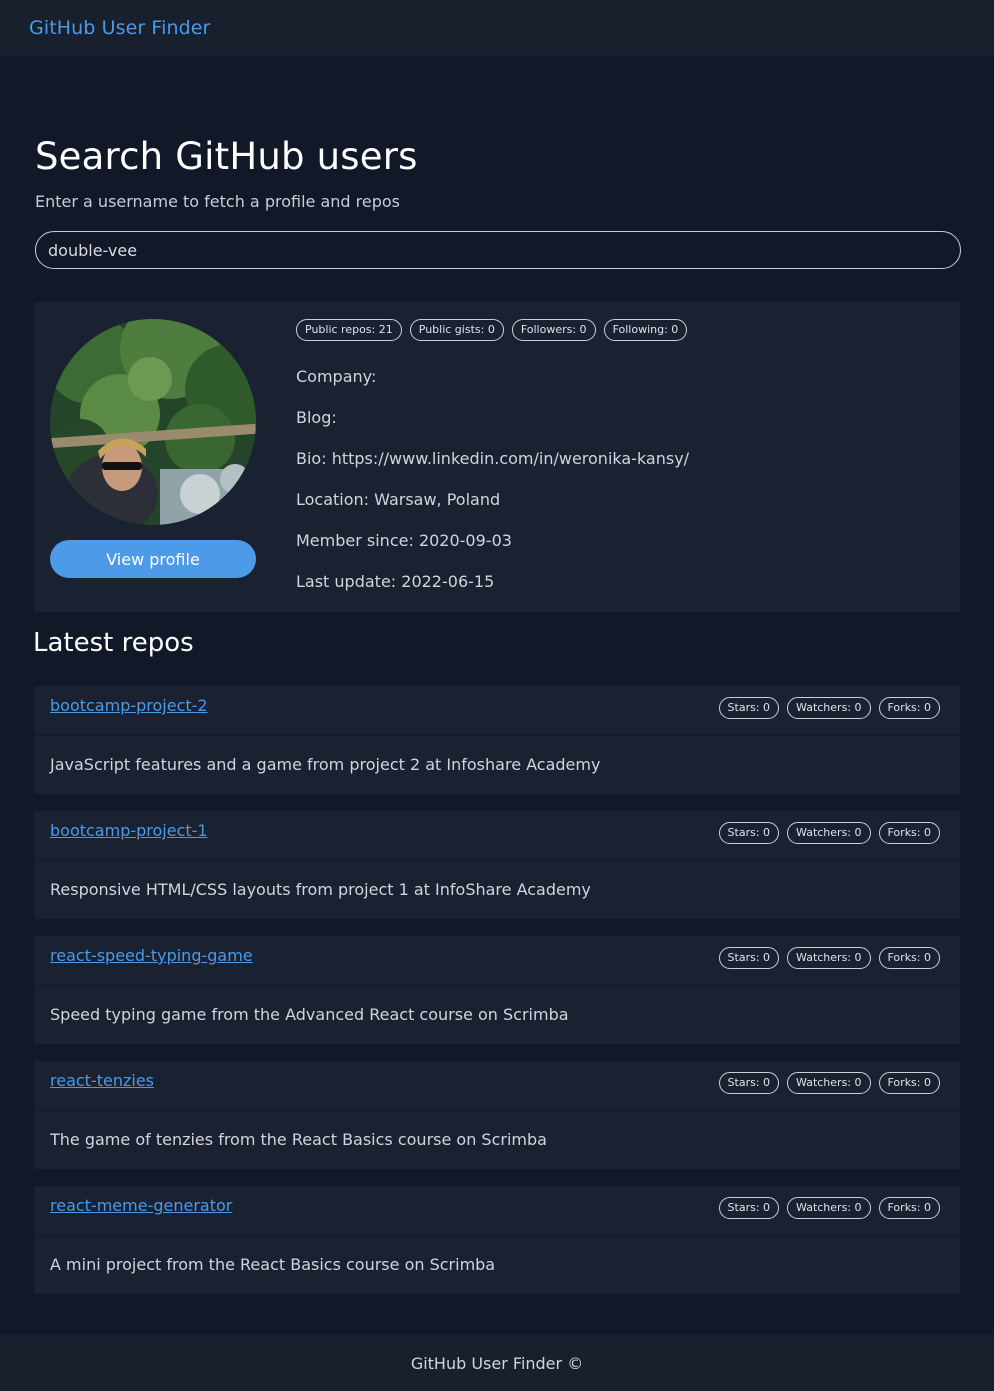 This screenshot has width=994, height=1391. Describe the element at coordinates (497, 28) in the screenshot. I see `navbar: GitHub User Finder` at that location.